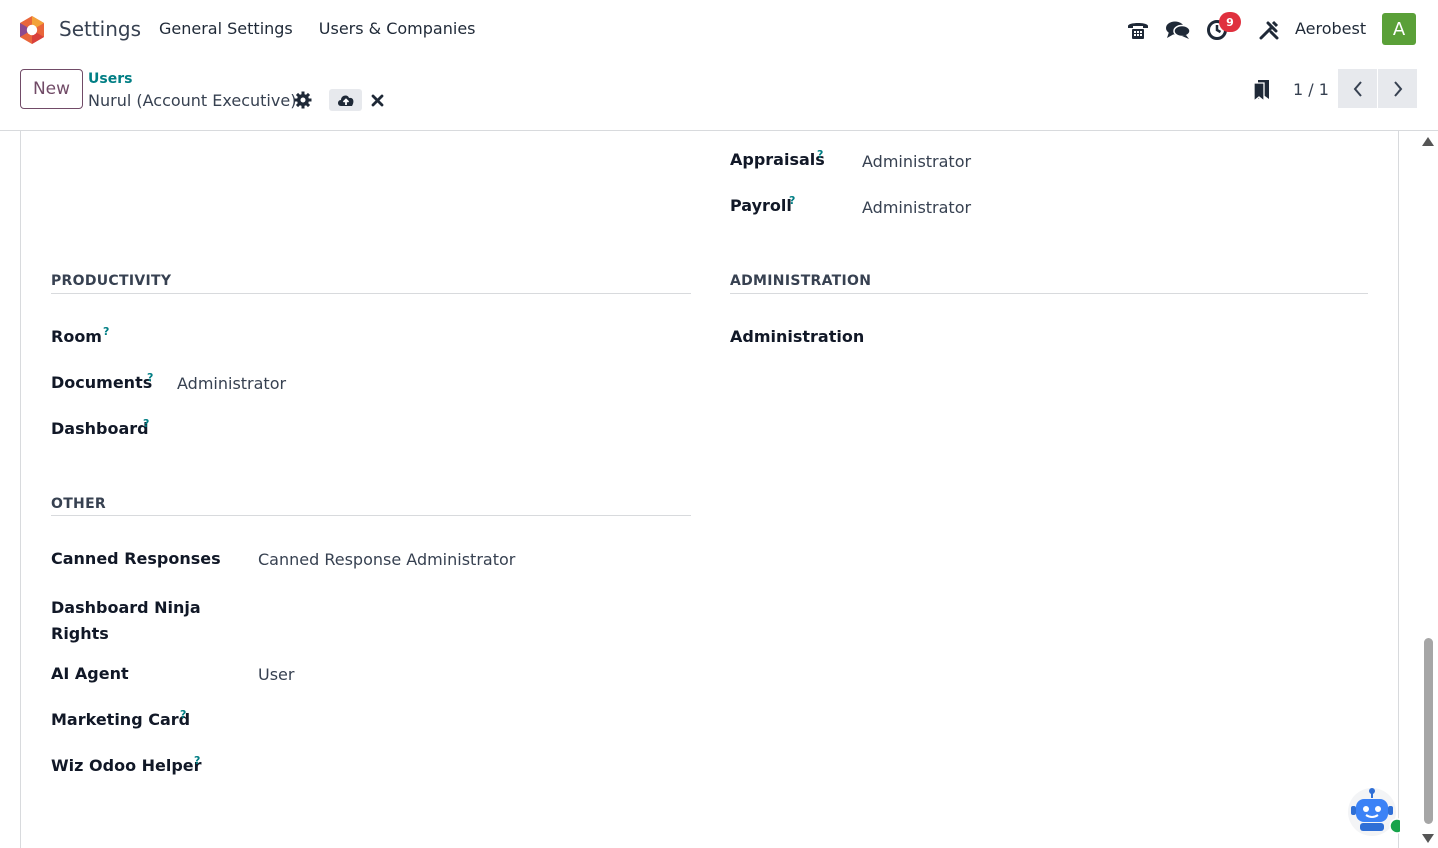  I want to click on discard-icon, so click(377, 100).